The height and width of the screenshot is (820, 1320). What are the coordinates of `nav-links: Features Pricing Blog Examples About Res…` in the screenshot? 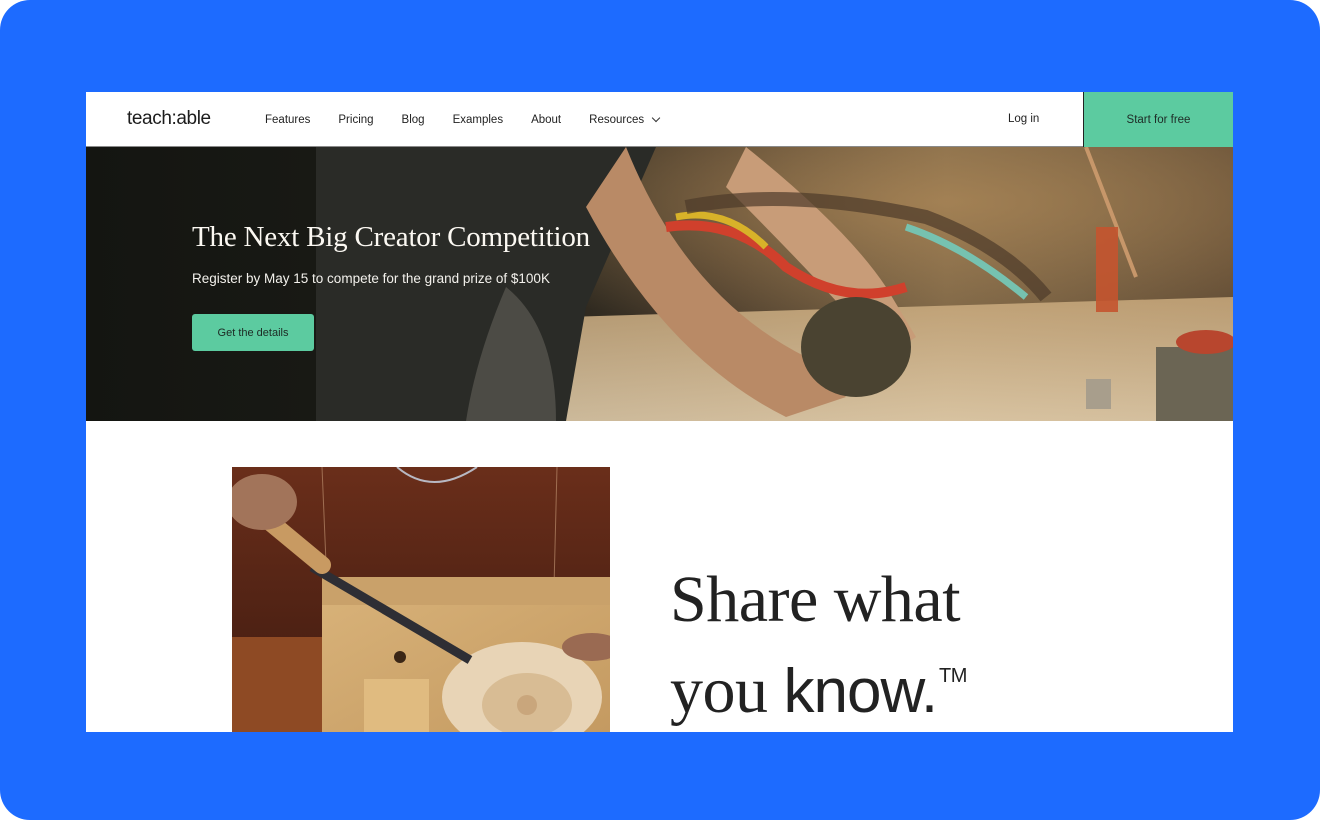 It's located at (476, 119).